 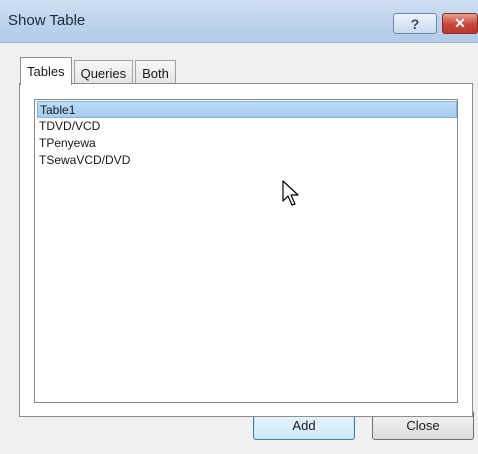 I want to click on title-bar: Show Table ? ✕, so click(x=239, y=21).